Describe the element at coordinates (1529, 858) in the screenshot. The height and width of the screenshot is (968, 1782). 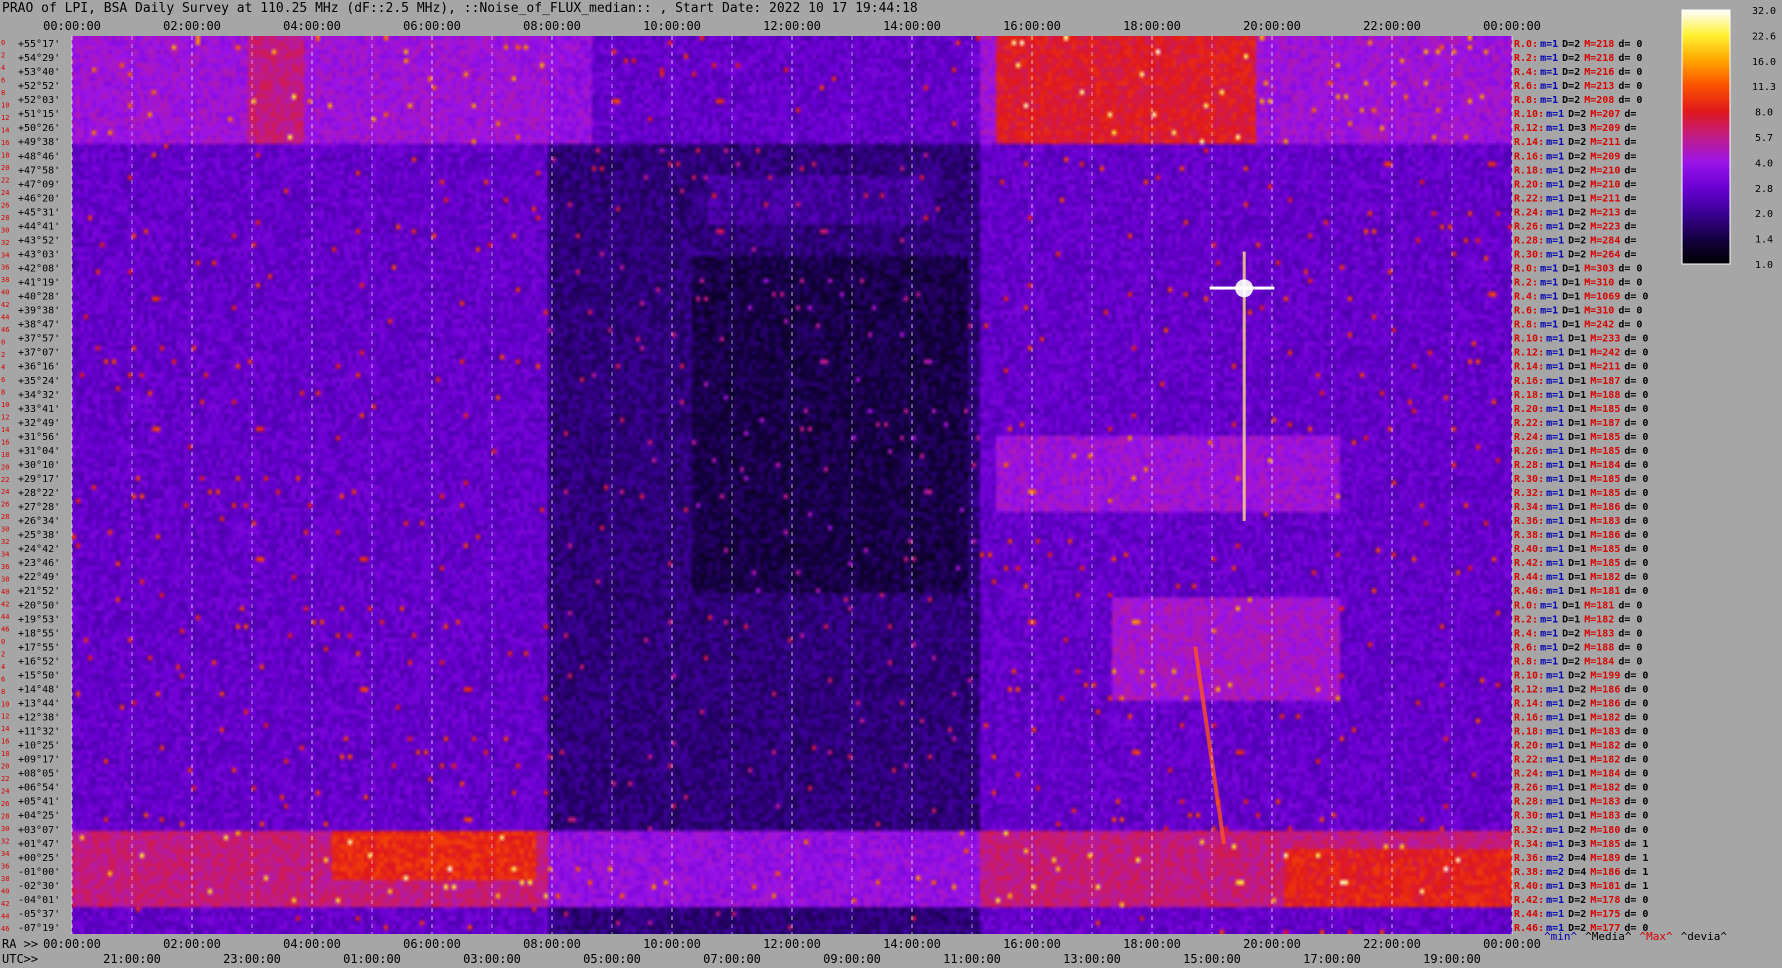
I see `stats-range: R.36:` at that location.